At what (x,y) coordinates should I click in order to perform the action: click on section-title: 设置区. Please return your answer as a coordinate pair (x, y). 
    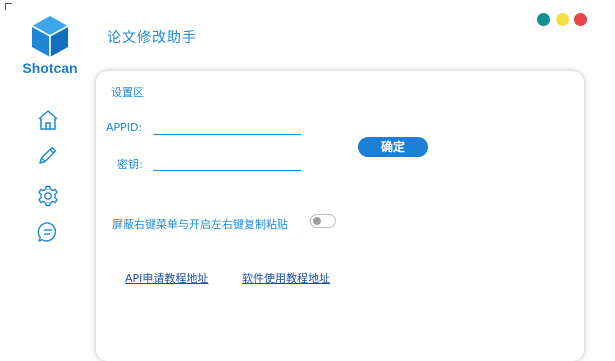
    Looking at the image, I should click on (127, 92).